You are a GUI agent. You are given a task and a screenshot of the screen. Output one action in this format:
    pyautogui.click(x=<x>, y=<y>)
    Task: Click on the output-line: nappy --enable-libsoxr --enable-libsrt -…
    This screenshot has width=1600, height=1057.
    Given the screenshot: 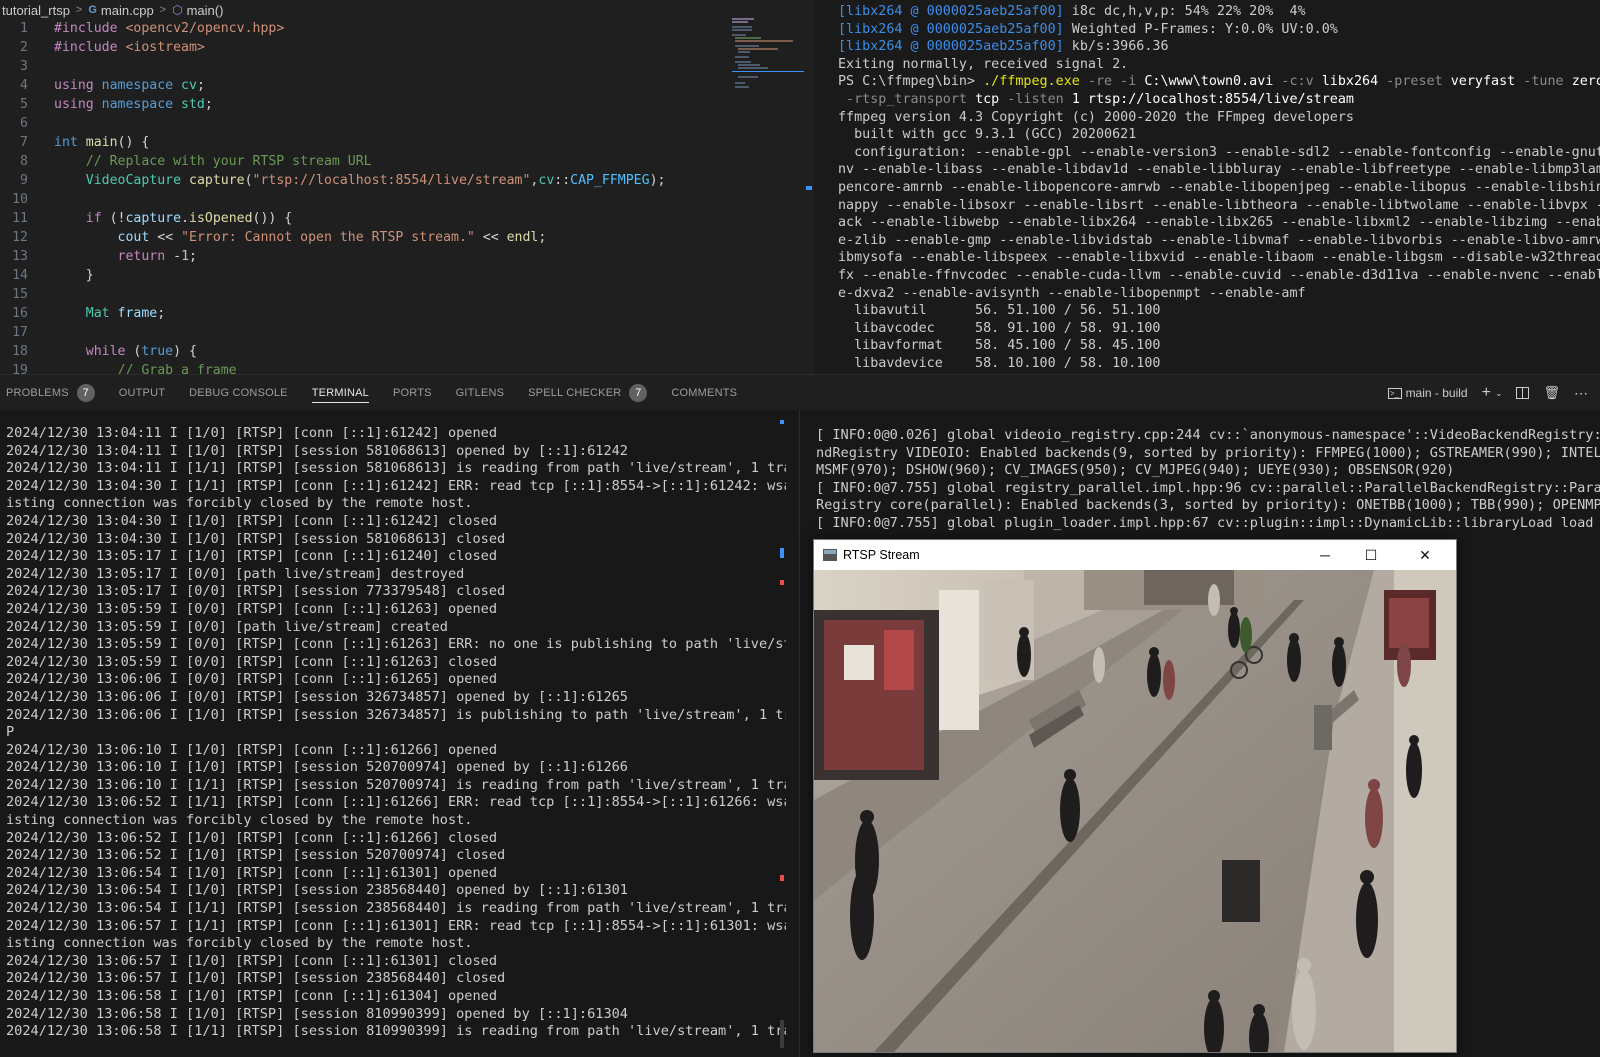 What is the action you would take?
    pyautogui.click(x=1219, y=205)
    